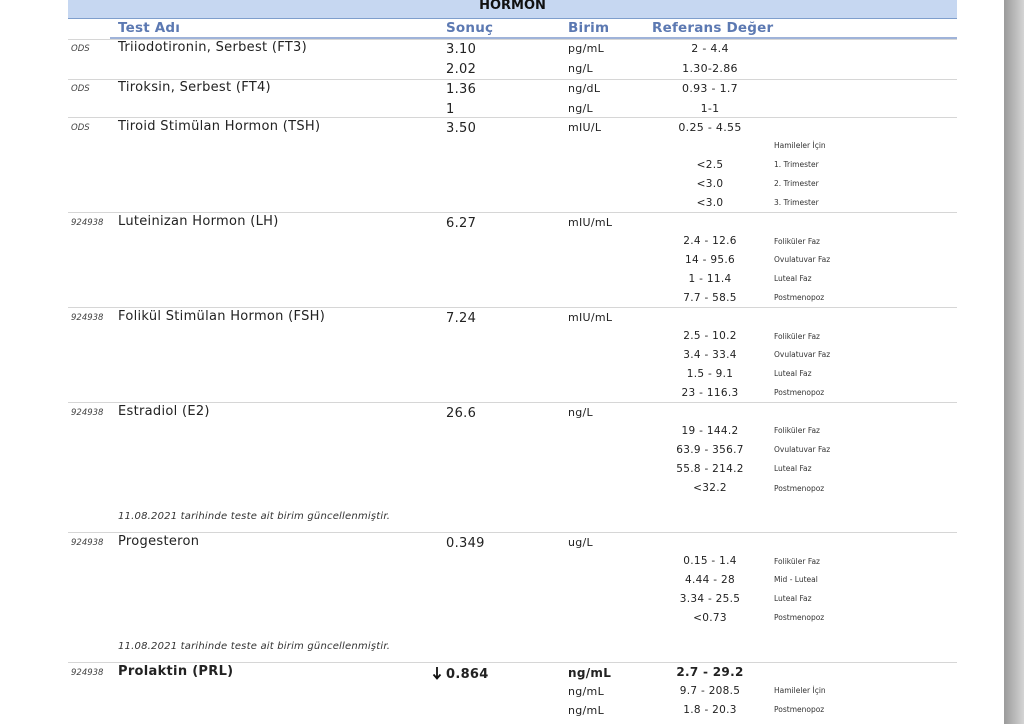 The width and height of the screenshot is (1024, 724). What do you see at coordinates (796, 183) in the screenshot?
I see `sub-range-label: 2. Trimester` at bounding box center [796, 183].